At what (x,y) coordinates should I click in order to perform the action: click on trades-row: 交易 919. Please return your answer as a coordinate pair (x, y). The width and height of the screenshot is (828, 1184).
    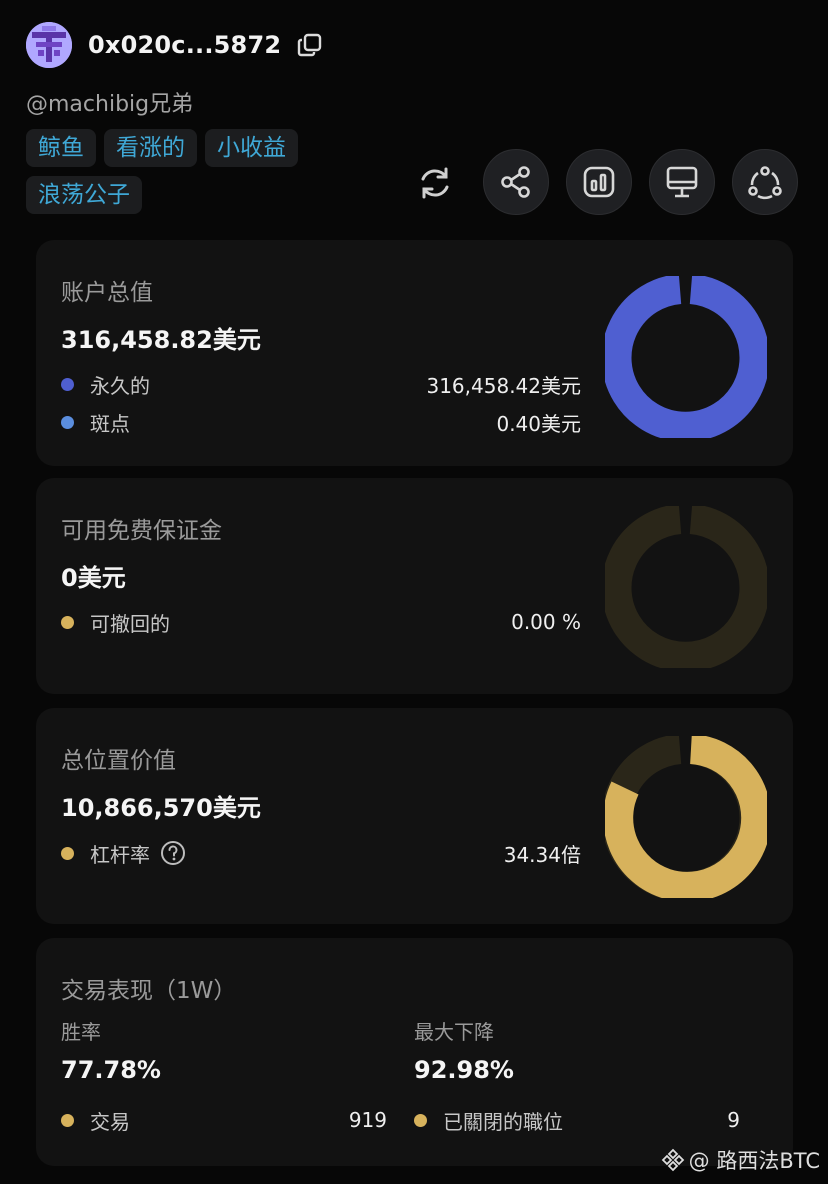
    Looking at the image, I should click on (224, 1120).